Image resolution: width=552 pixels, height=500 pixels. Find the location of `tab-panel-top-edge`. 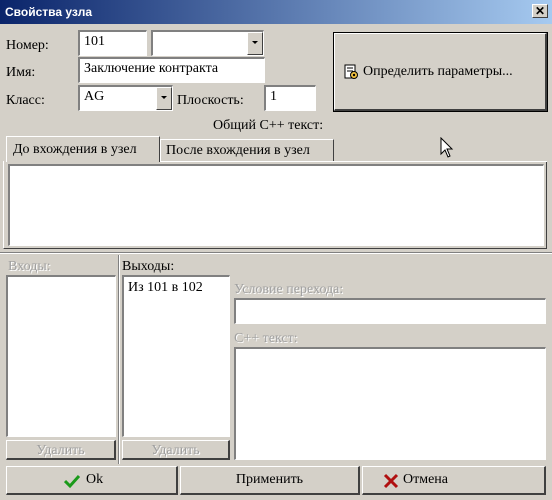

tab-panel-top-edge is located at coordinates (353, 161).